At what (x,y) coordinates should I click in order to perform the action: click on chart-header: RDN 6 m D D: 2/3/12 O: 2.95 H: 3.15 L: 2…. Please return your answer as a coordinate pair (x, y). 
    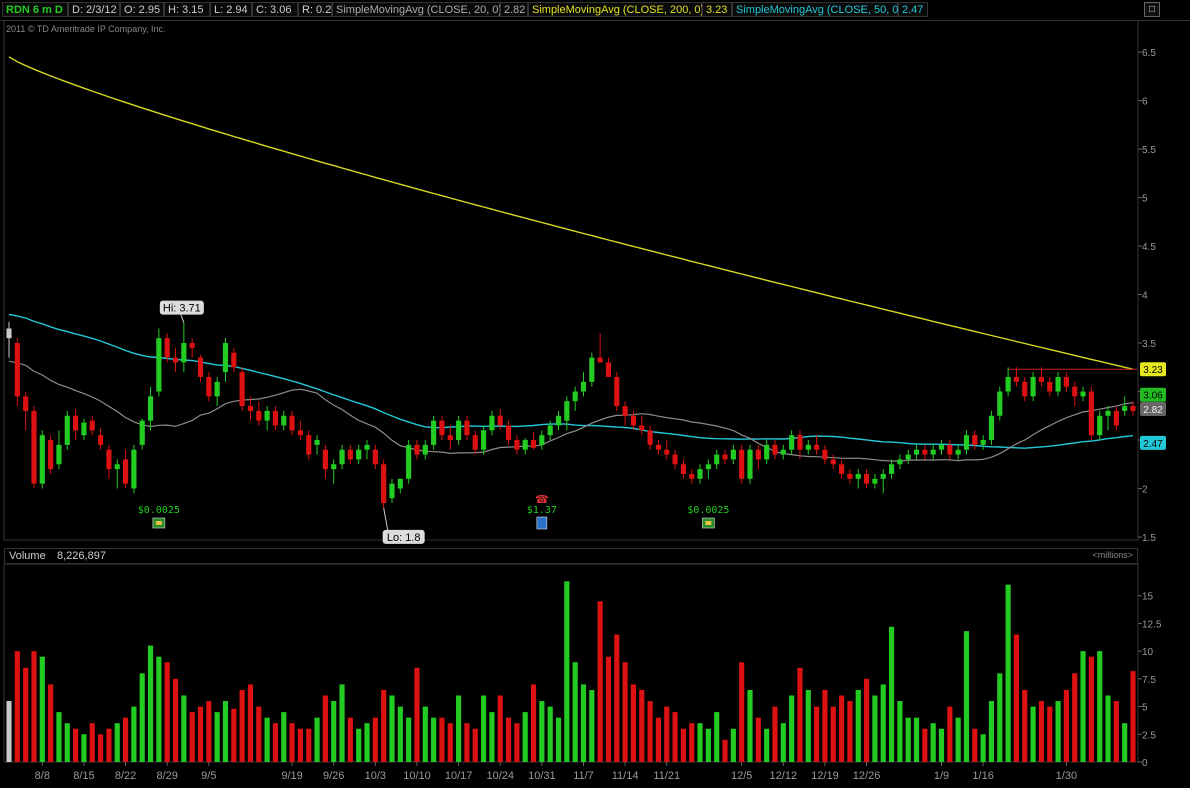
    Looking at the image, I should click on (595, 10).